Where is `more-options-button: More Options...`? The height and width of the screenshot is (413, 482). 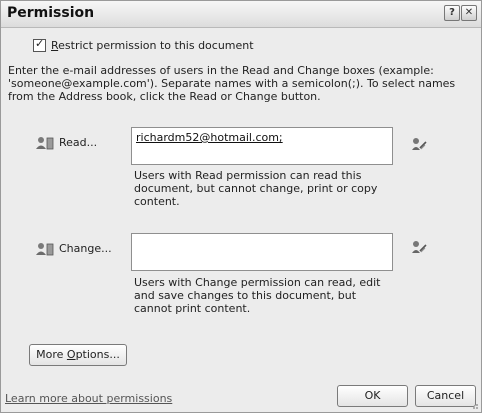
more-options-button: More Options... is located at coordinates (78, 355).